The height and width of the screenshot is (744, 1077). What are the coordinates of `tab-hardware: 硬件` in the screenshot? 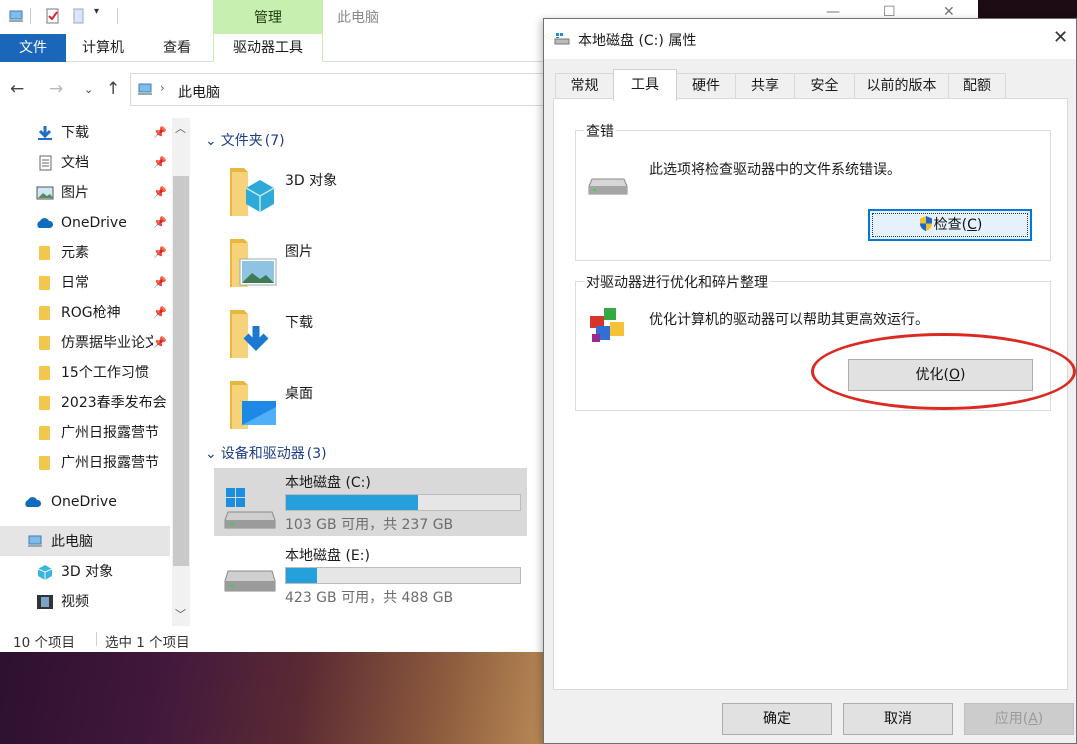 It's located at (706, 86).